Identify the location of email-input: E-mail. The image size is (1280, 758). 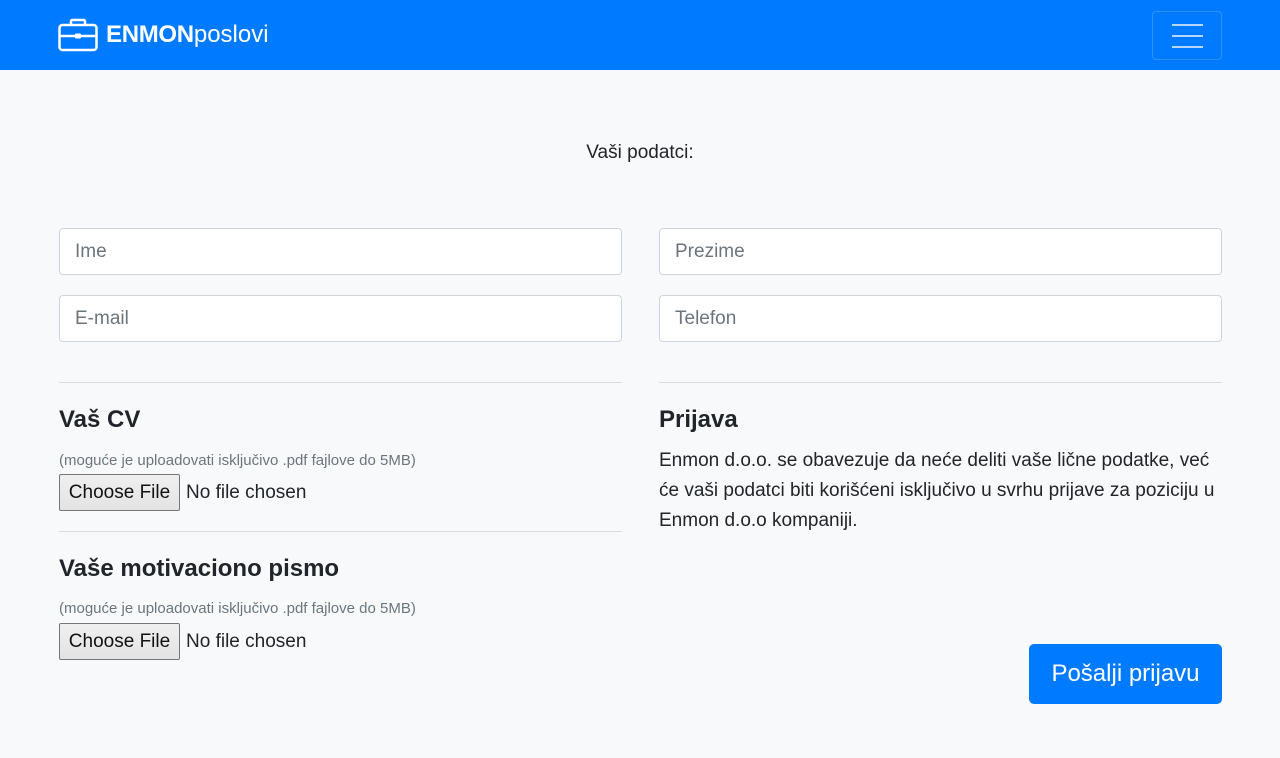
(340, 318).